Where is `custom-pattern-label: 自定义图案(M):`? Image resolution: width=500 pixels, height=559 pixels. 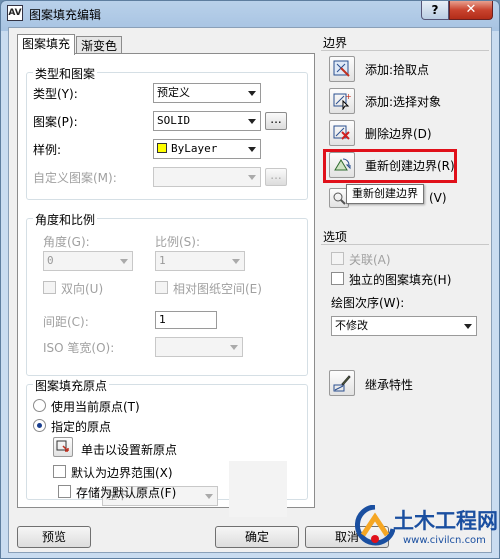 custom-pattern-label: 自定义图案(M): is located at coordinates (75, 178).